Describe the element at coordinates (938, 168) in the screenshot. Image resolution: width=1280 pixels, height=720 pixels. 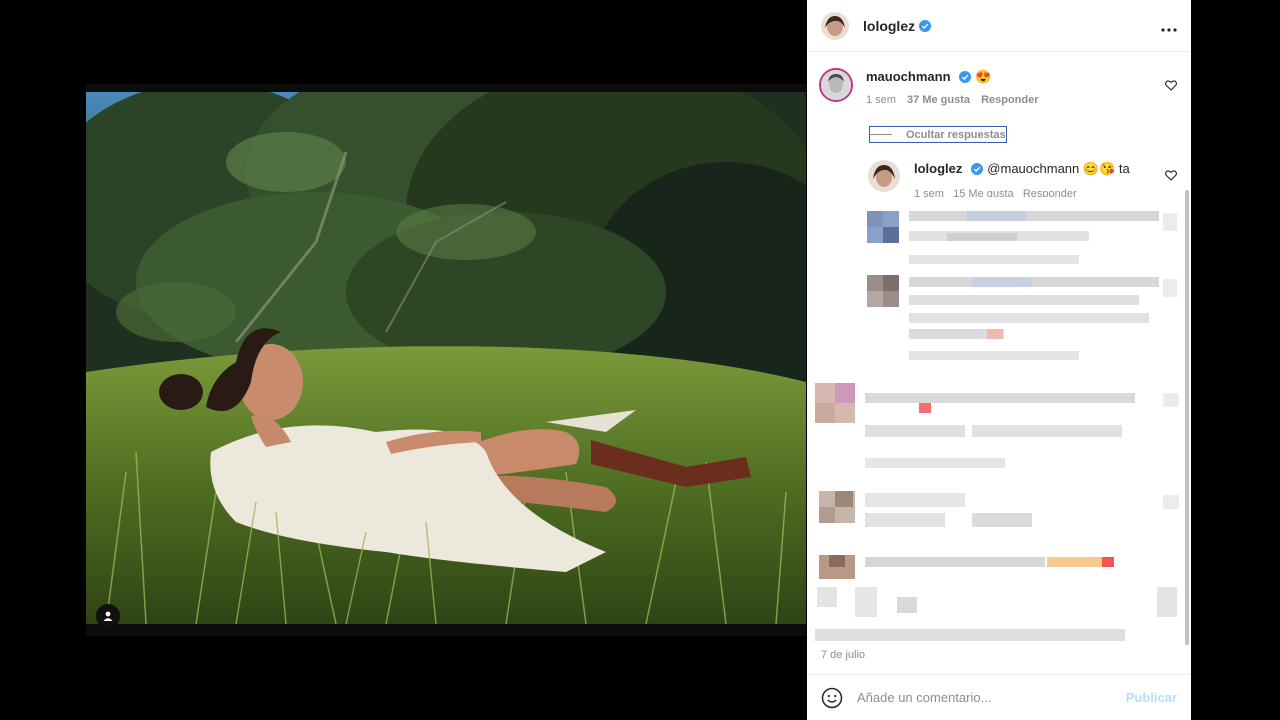
I see `reply-username: lologlez` at that location.